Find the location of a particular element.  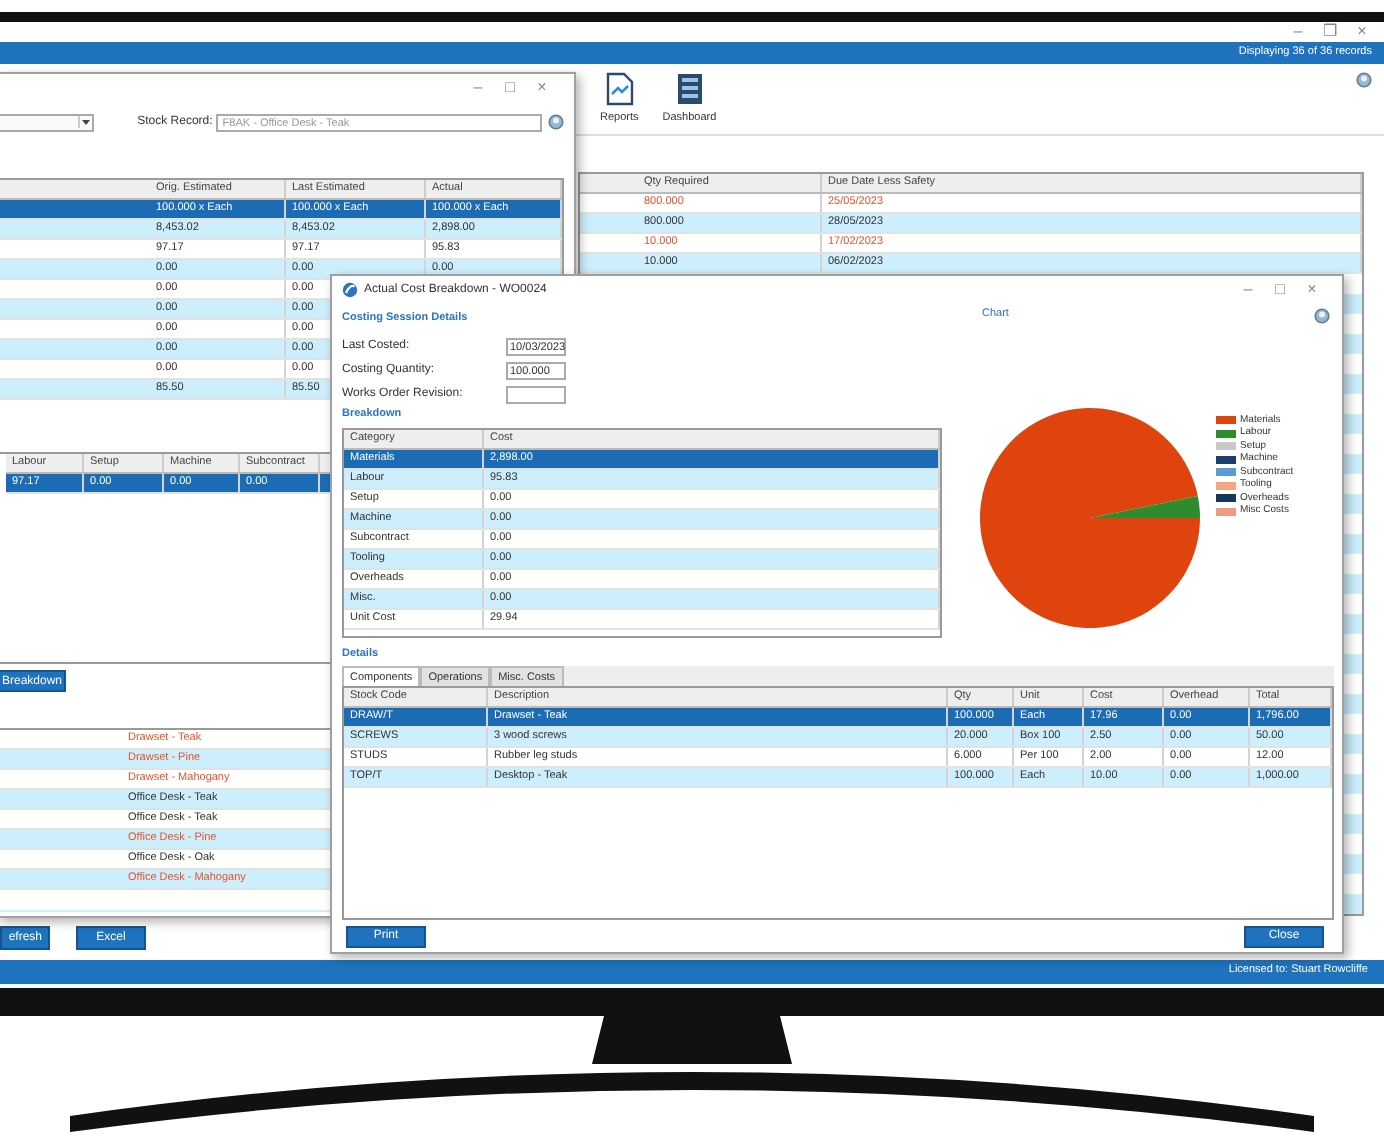

caret-icon is located at coordinates (84, 122).